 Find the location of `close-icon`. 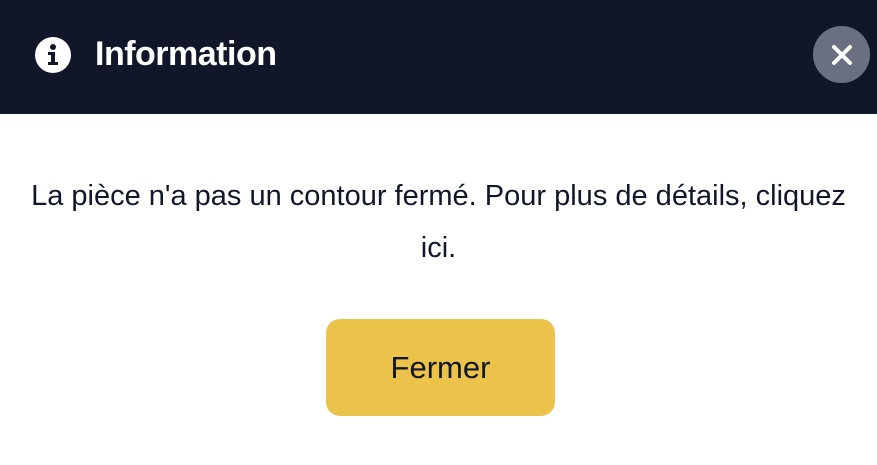

close-icon is located at coordinates (842, 55).